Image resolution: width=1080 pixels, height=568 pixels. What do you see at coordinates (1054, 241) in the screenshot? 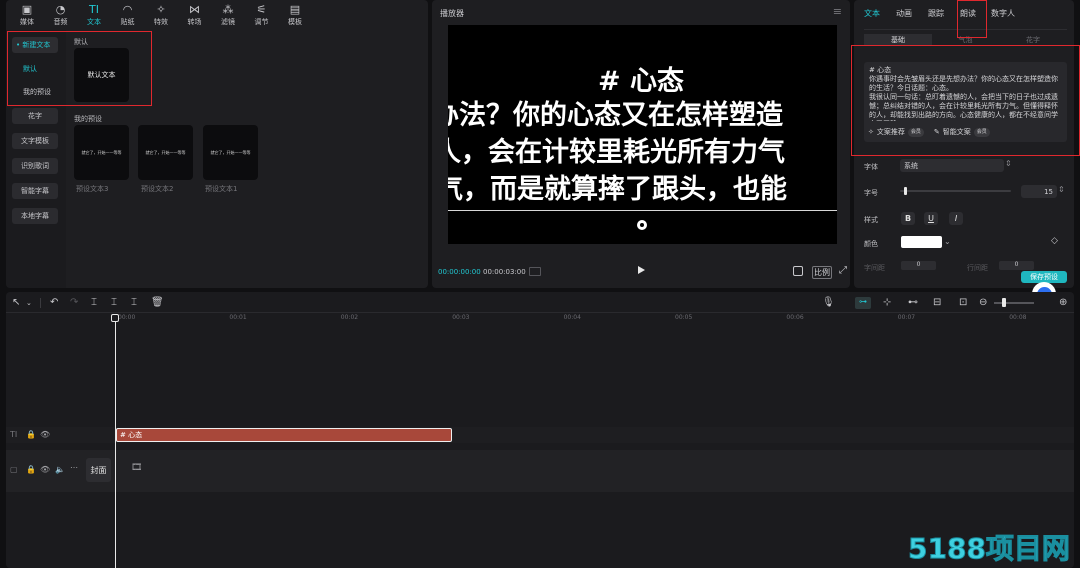
I see `keyframe-icon: ◇` at bounding box center [1054, 241].